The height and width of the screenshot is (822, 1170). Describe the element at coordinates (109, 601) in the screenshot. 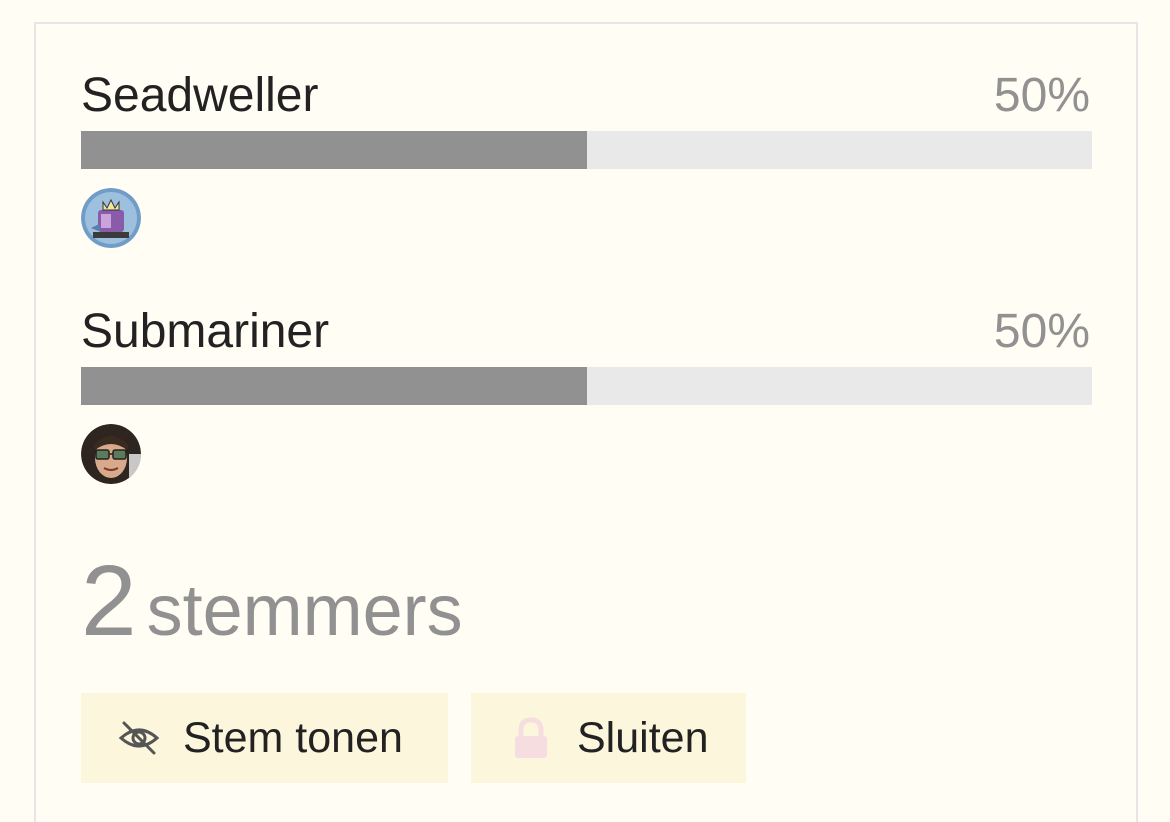

I see `voters-count: 2` at that location.